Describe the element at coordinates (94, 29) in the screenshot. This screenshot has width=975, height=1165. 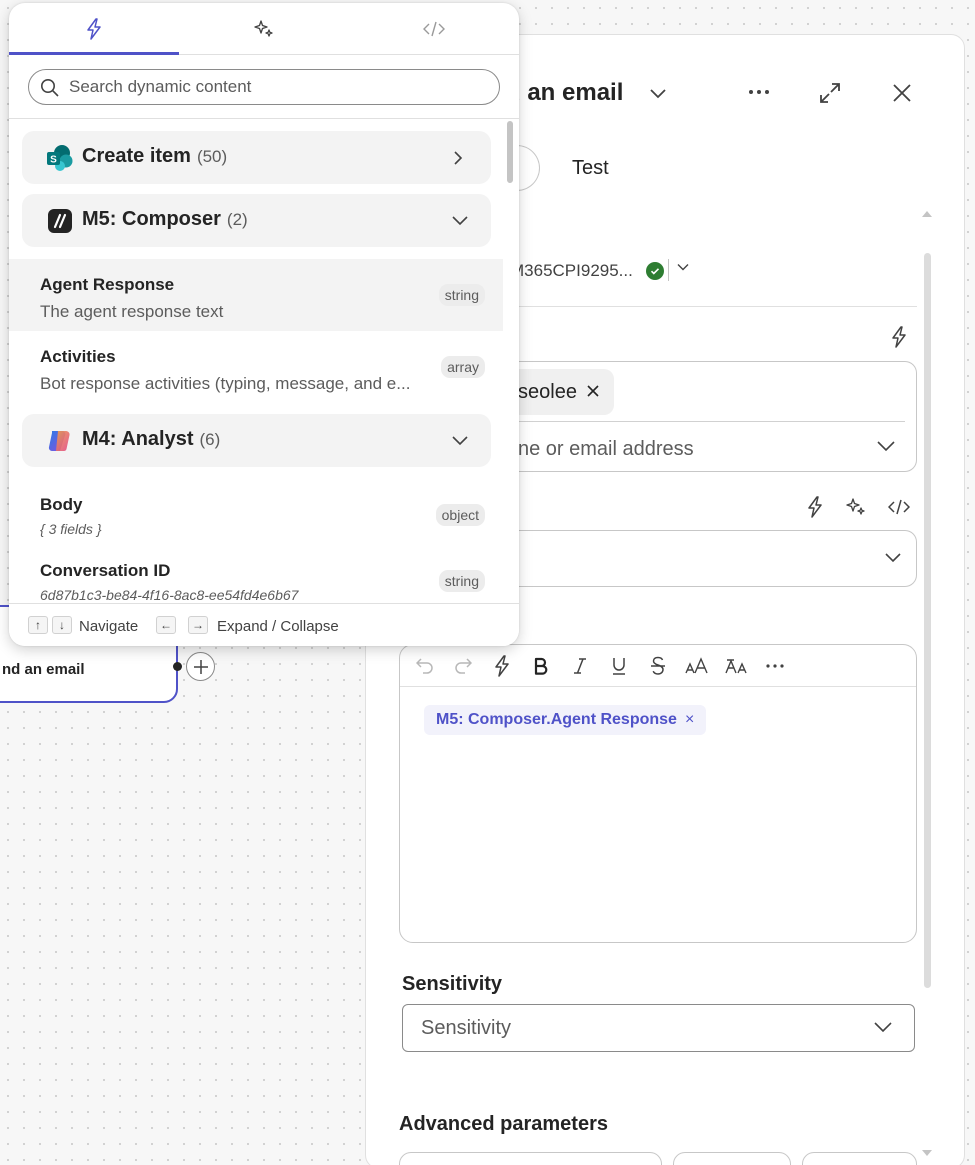
I see `tab-dynamic-content` at that location.